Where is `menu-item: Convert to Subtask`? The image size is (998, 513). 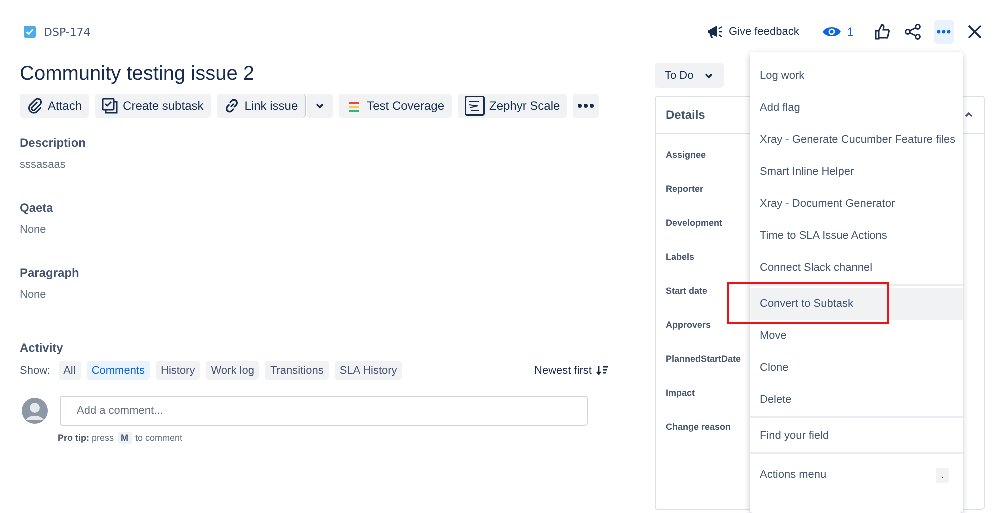
menu-item: Convert to Subtask is located at coordinates (856, 304).